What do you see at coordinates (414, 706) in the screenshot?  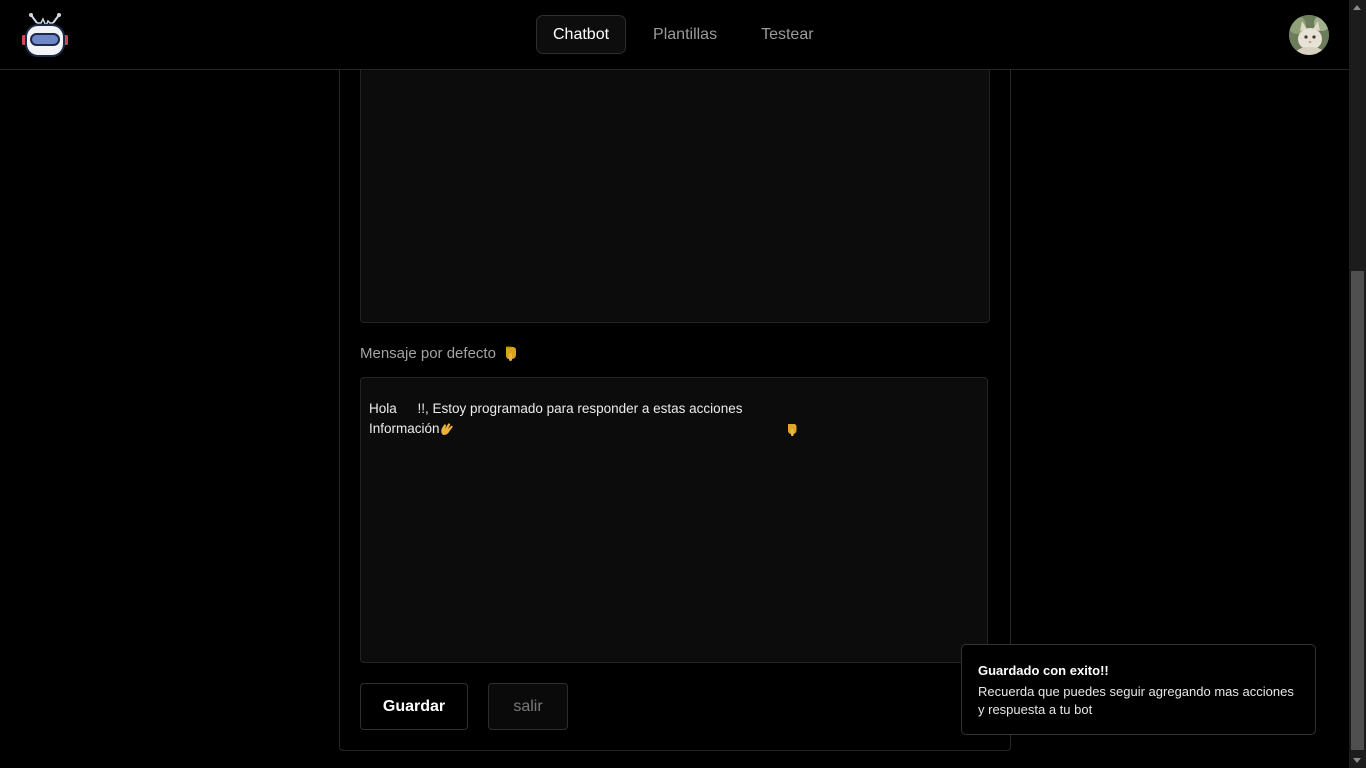 I see `save-button: Guardar` at bounding box center [414, 706].